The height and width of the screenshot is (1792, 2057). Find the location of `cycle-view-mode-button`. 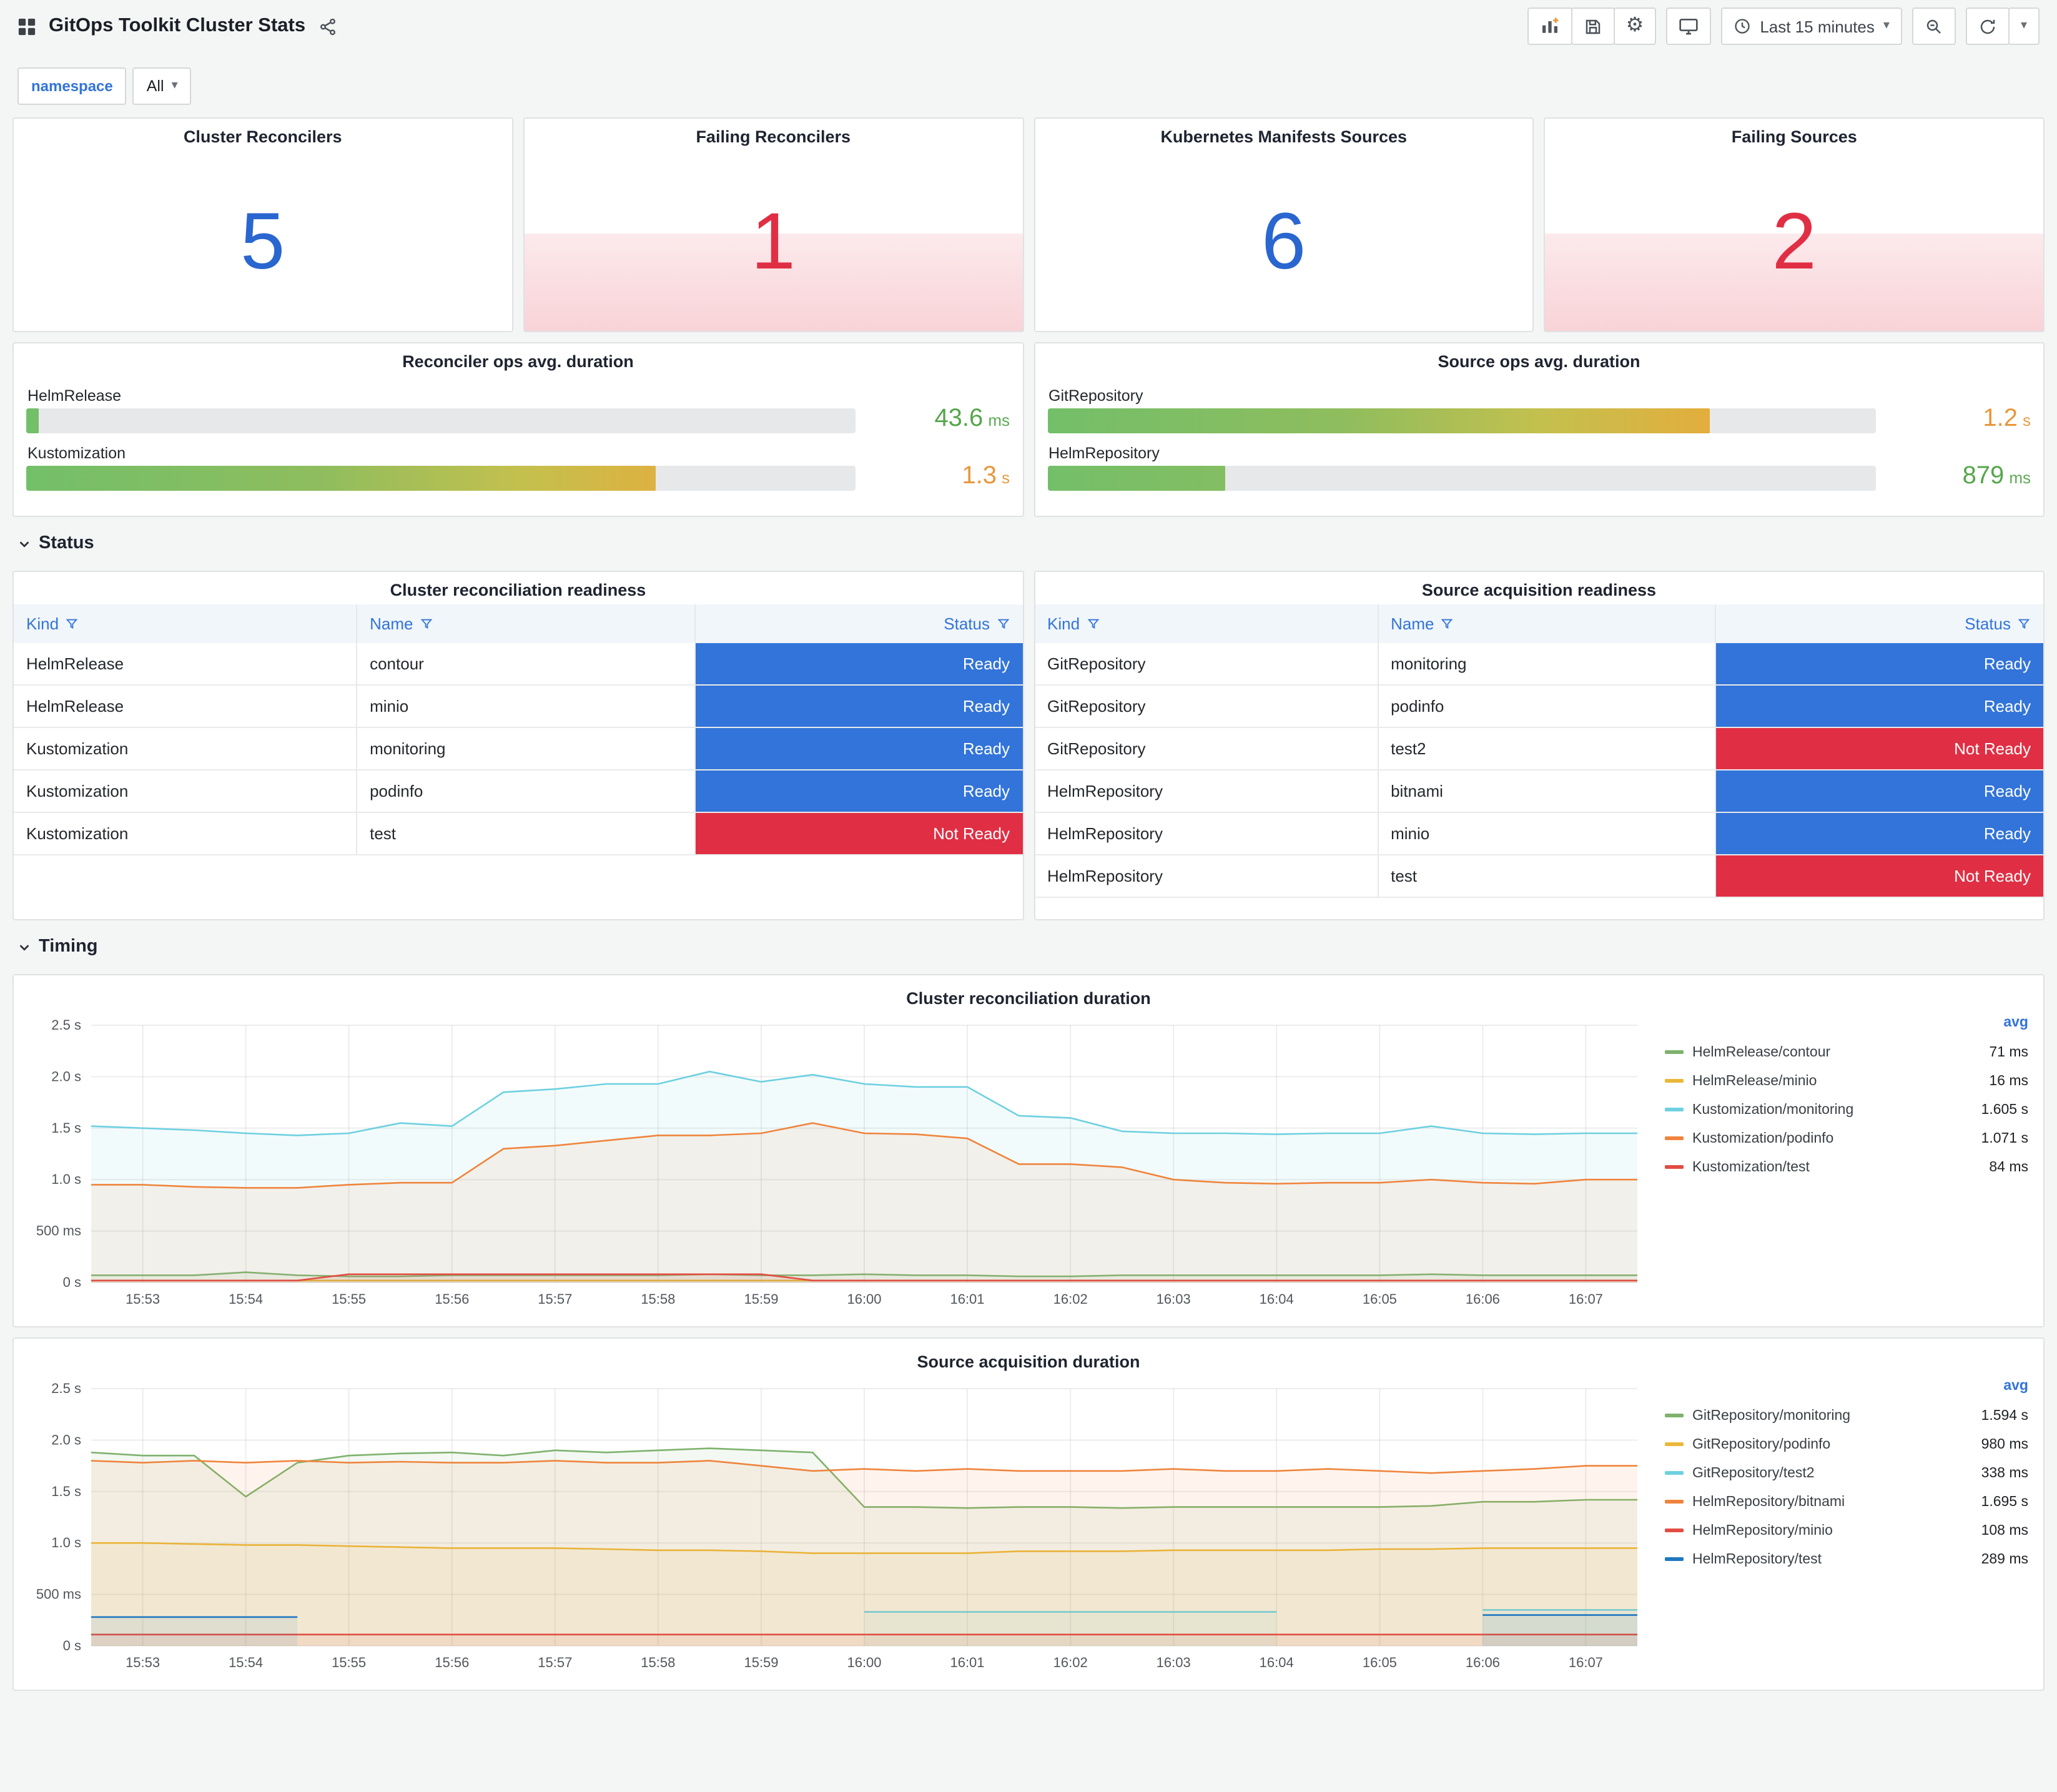

cycle-view-mode-button is located at coordinates (1689, 26).